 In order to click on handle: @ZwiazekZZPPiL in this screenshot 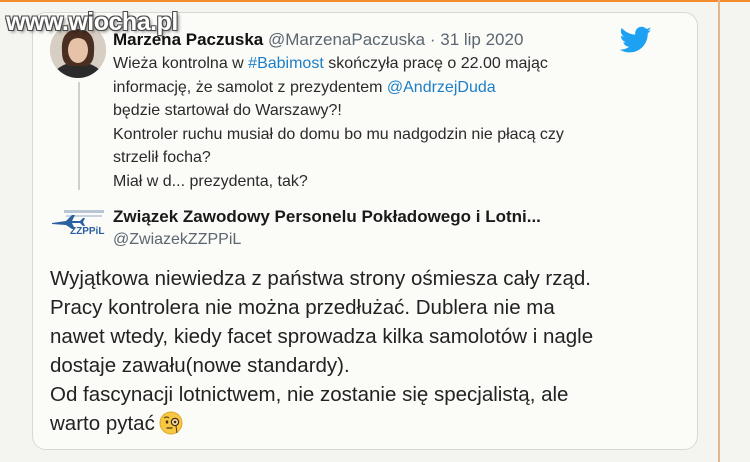, I will do `click(177, 240)`.